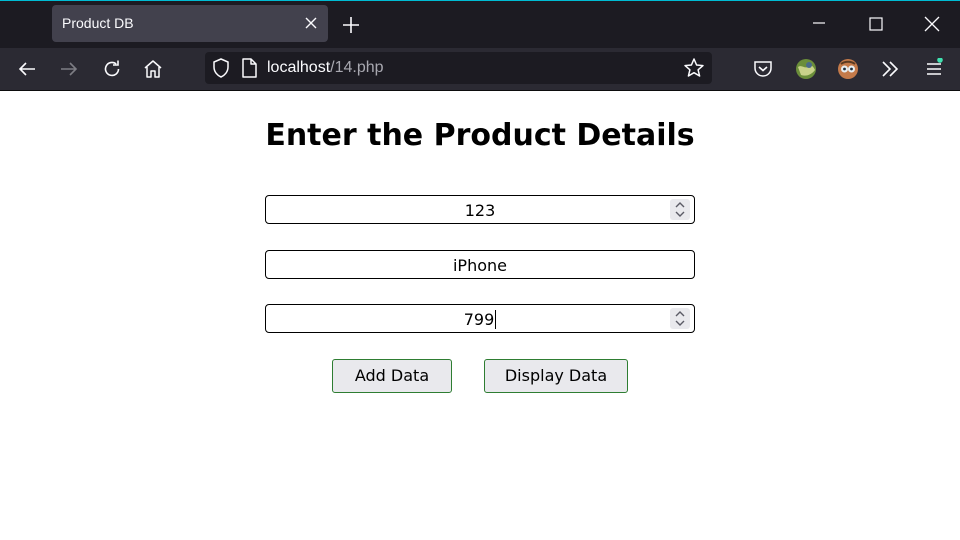  I want to click on text-caret, so click(496, 319).